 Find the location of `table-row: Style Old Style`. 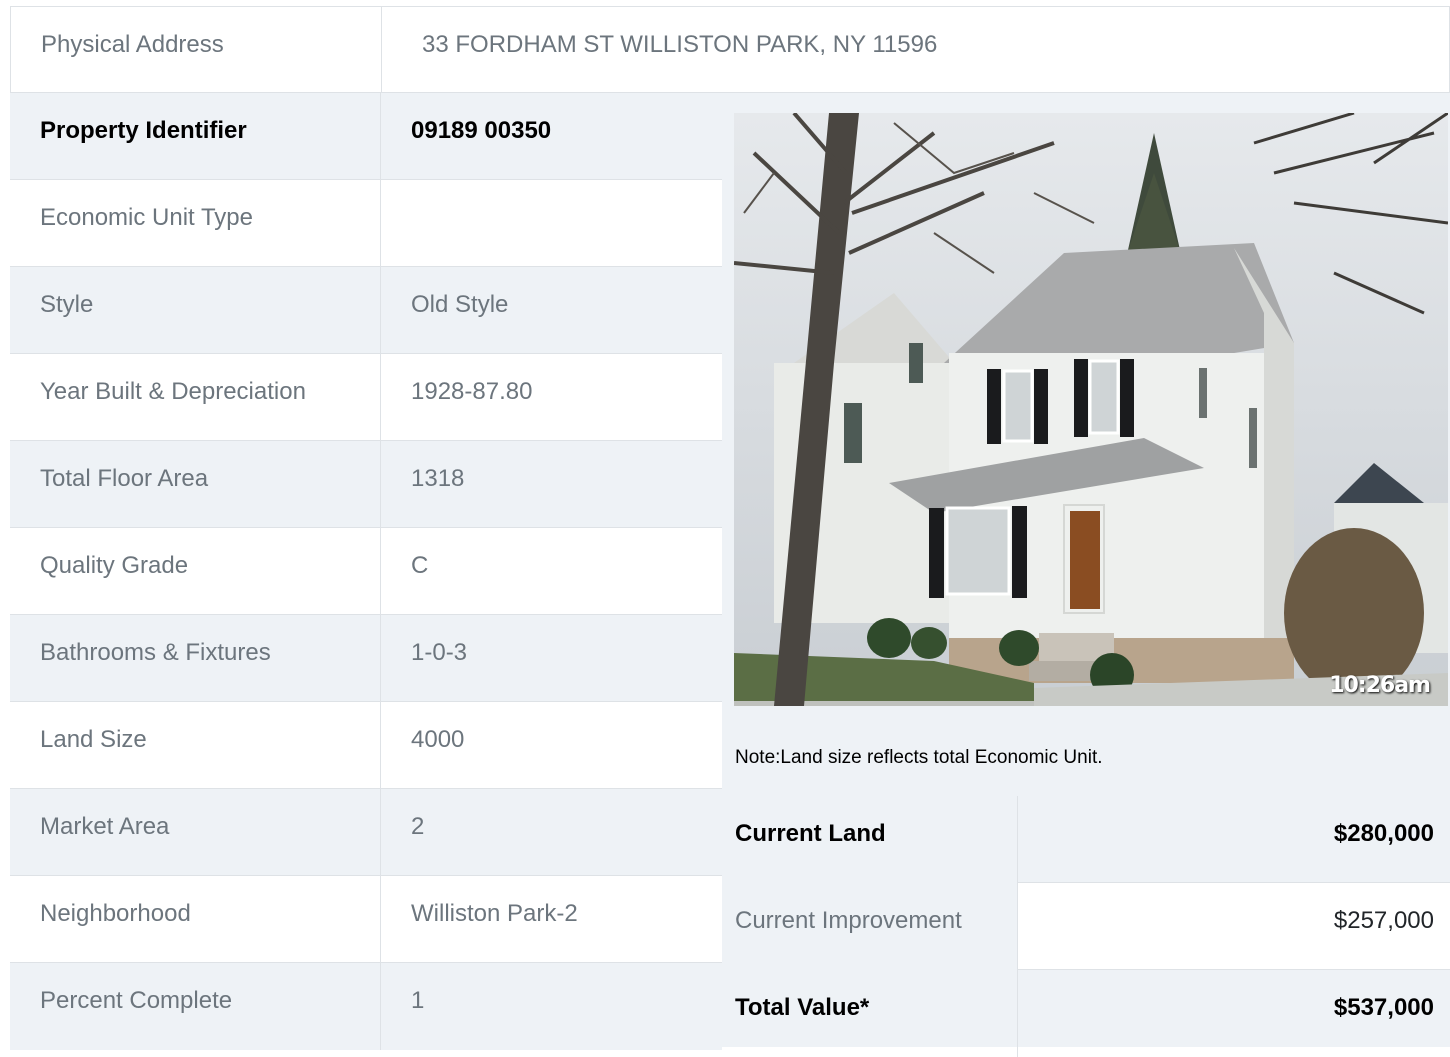

table-row: Style Old Style is located at coordinates (366, 310).